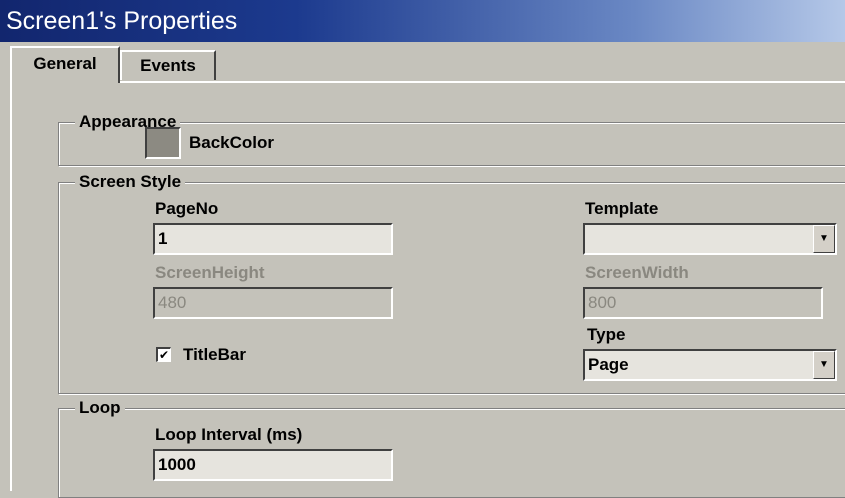  What do you see at coordinates (451, 138) in the screenshot?
I see `appearance-group: Appearance BackColor` at bounding box center [451, 138].